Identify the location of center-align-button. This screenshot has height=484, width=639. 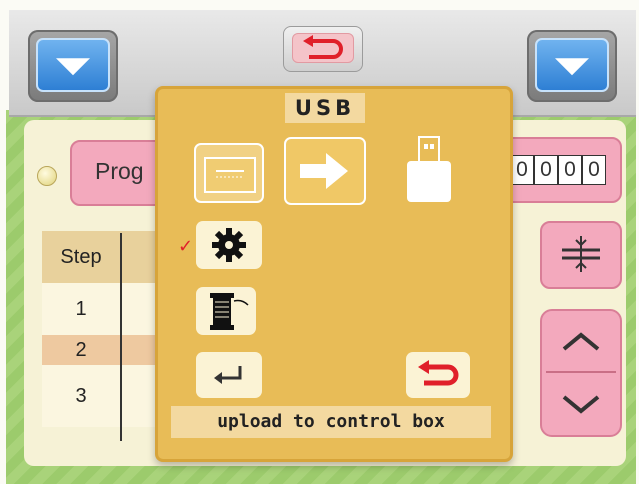
(581, 255).